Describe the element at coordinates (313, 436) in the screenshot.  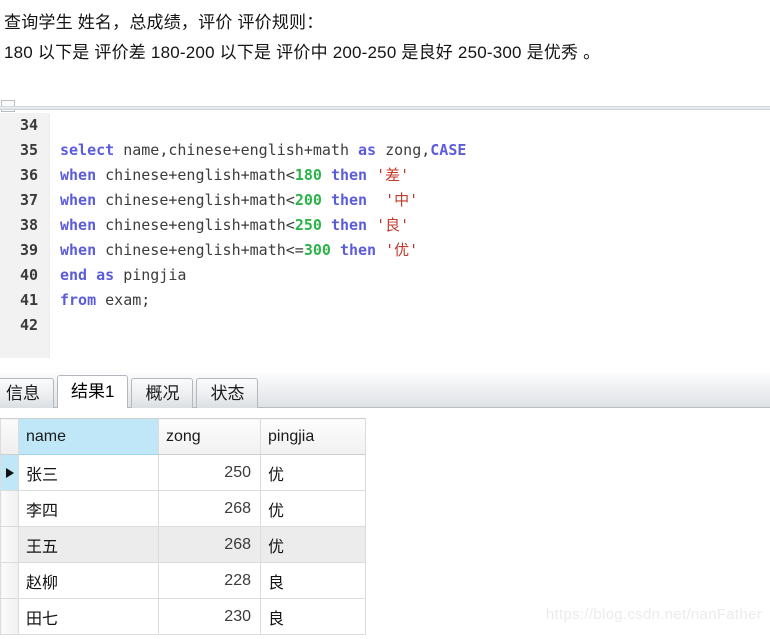
I see `column-header-pingjia: pingjia` at that location.